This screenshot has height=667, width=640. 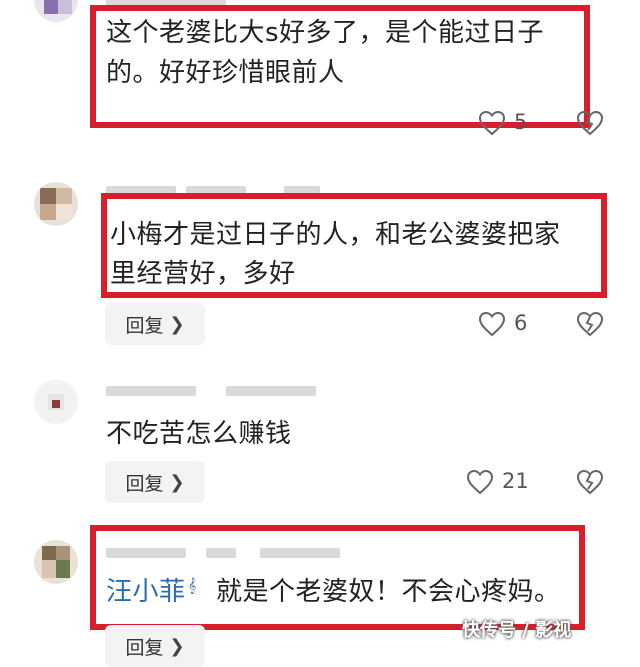 I want to click on like-count: 6, so click(x=521, y=323).